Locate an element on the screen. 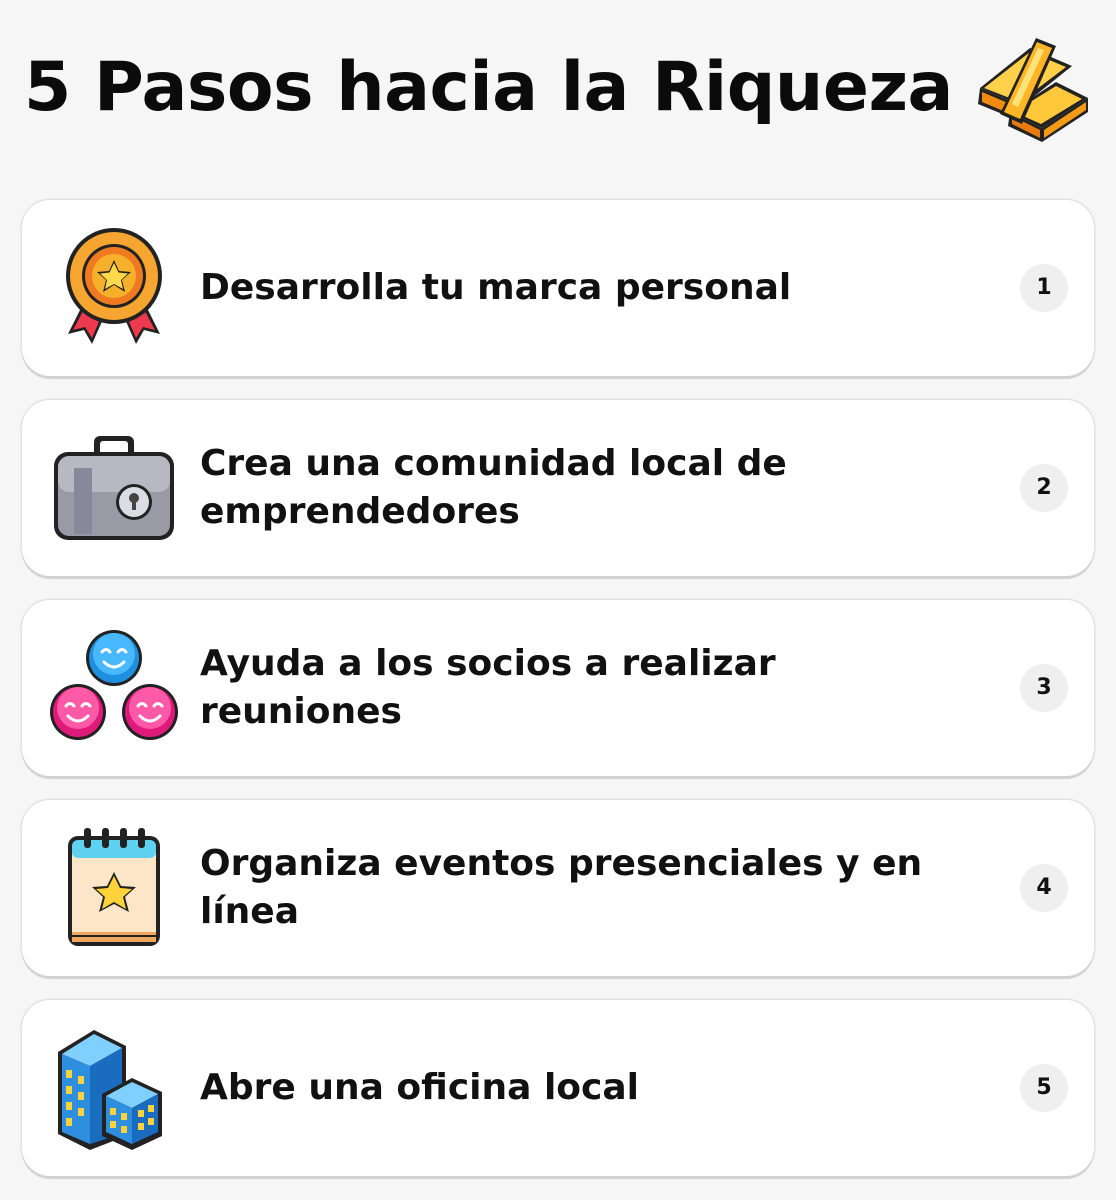  step-card-1: Desarrolla tu marca personal 1 is located at coordinates (558, 288).